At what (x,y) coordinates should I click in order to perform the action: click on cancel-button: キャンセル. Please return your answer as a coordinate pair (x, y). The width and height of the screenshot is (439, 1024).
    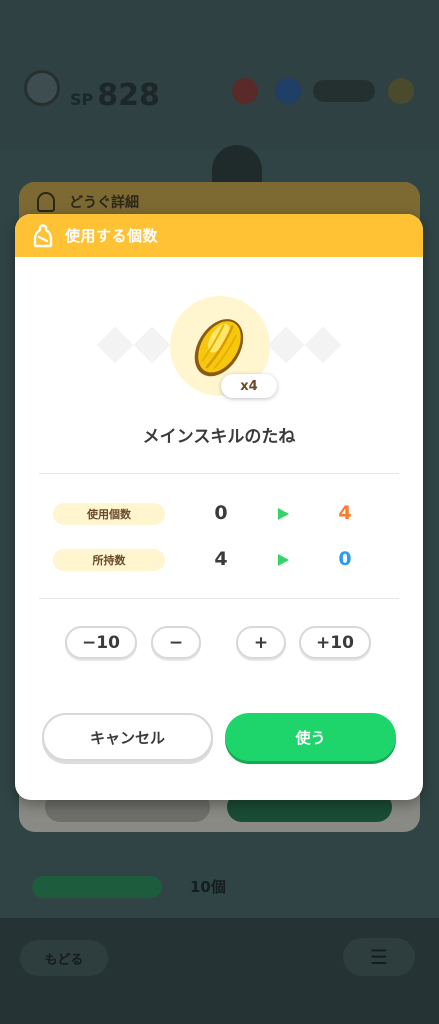
    Looking at the image, I should click on (127, 737).